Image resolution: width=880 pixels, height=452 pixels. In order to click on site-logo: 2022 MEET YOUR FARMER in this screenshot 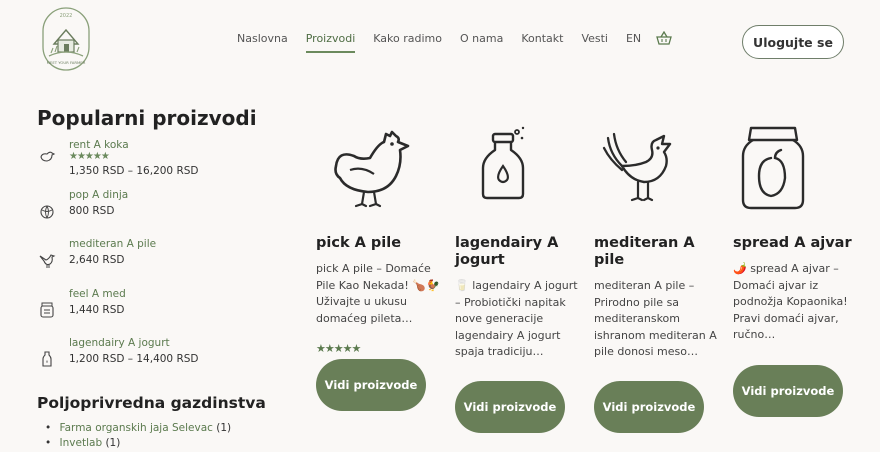, I will do `click(66, 39)`.